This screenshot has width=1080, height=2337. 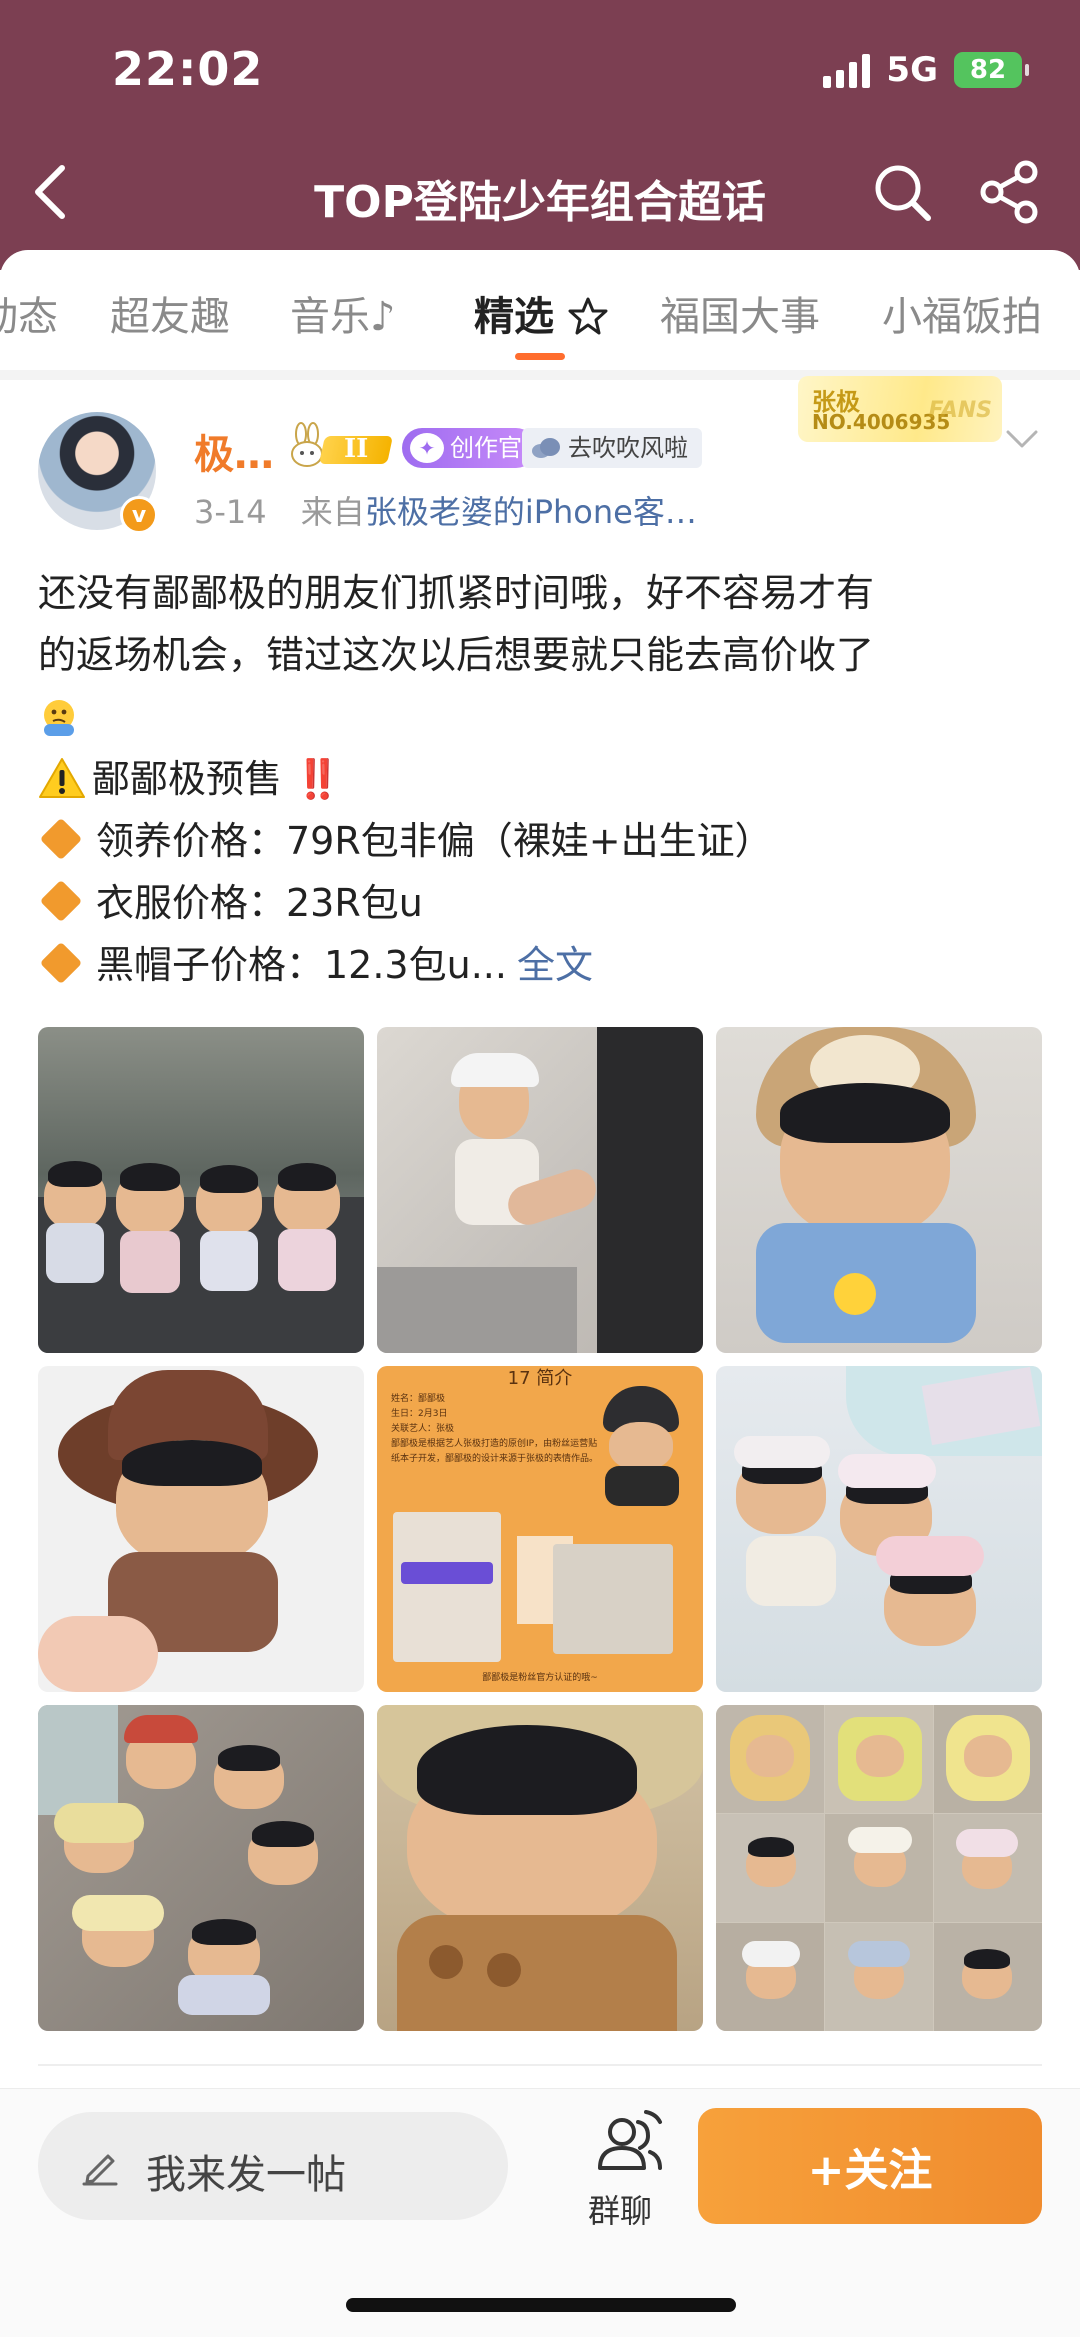 I want to click on follow-button: +关注, so click(x=870, y=2166).